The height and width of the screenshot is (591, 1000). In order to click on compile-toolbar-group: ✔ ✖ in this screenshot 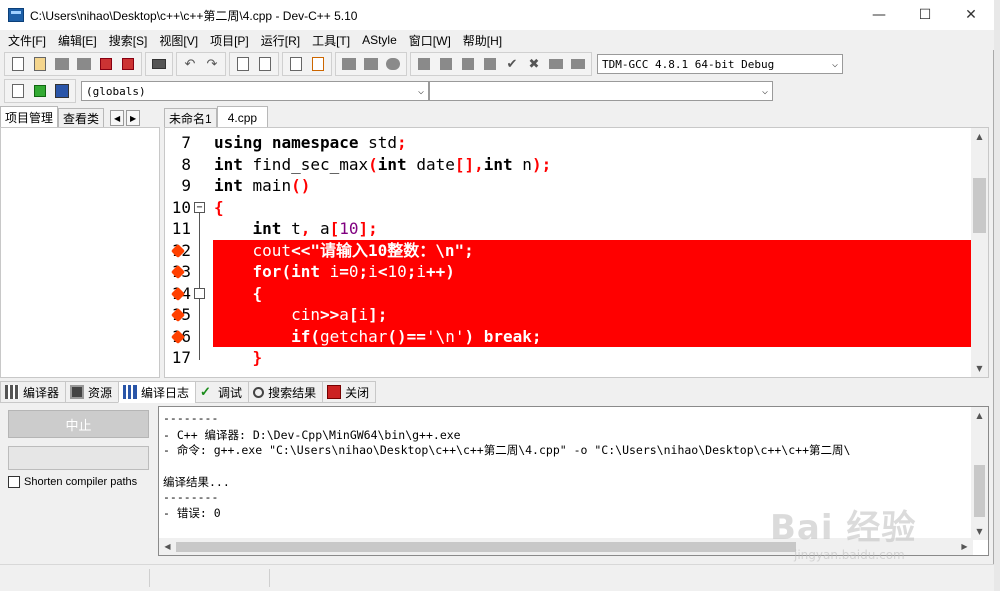, I will do `click(501, 64)`.